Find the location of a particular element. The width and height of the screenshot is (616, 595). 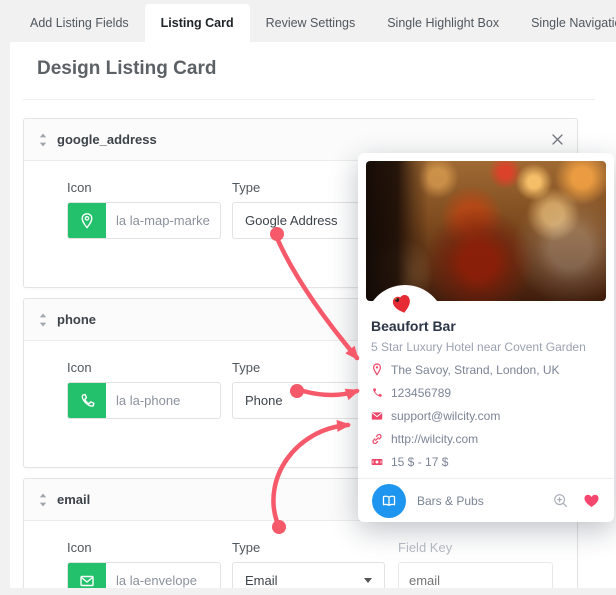

field-key-input is located at coordinates (475, 575).